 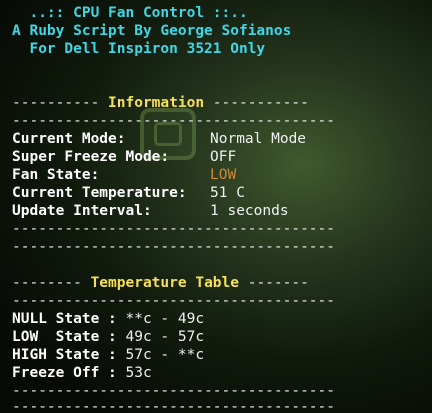 I want to click on update-interval-label: Update Interval:, so click(x=82, y=211).